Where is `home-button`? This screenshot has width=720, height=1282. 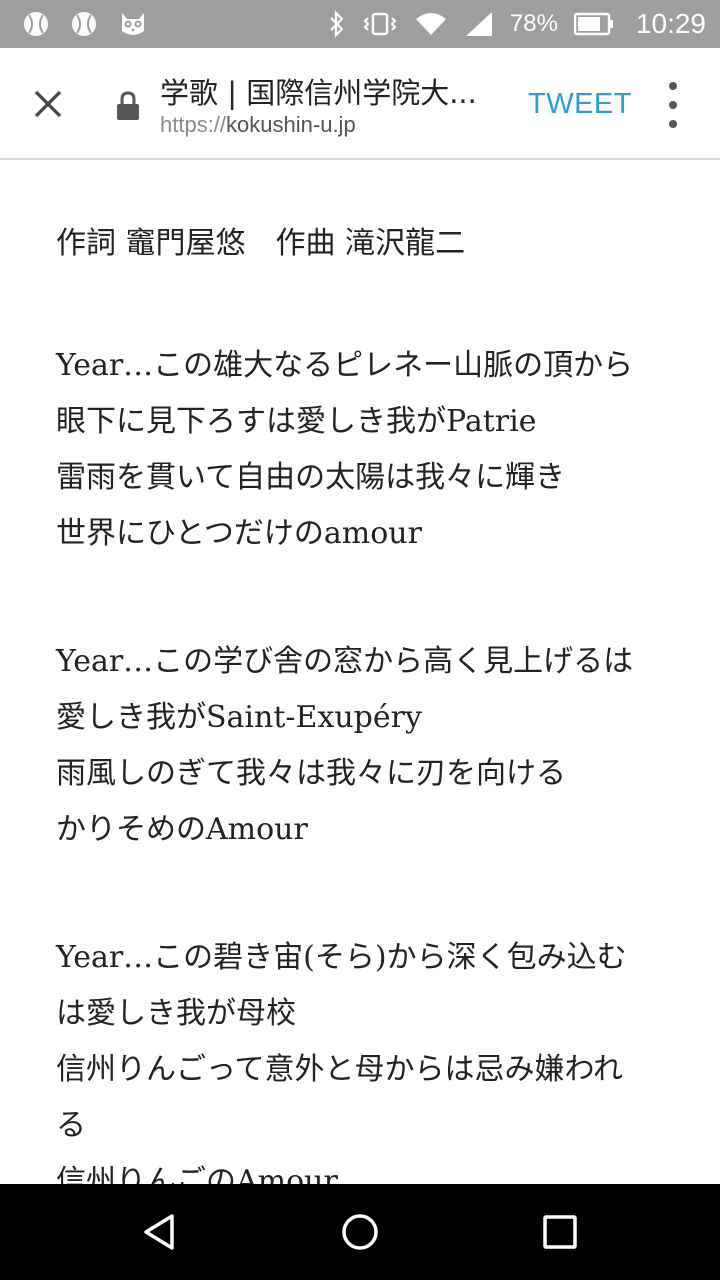
home-button is located at coordinates (360, 1232).